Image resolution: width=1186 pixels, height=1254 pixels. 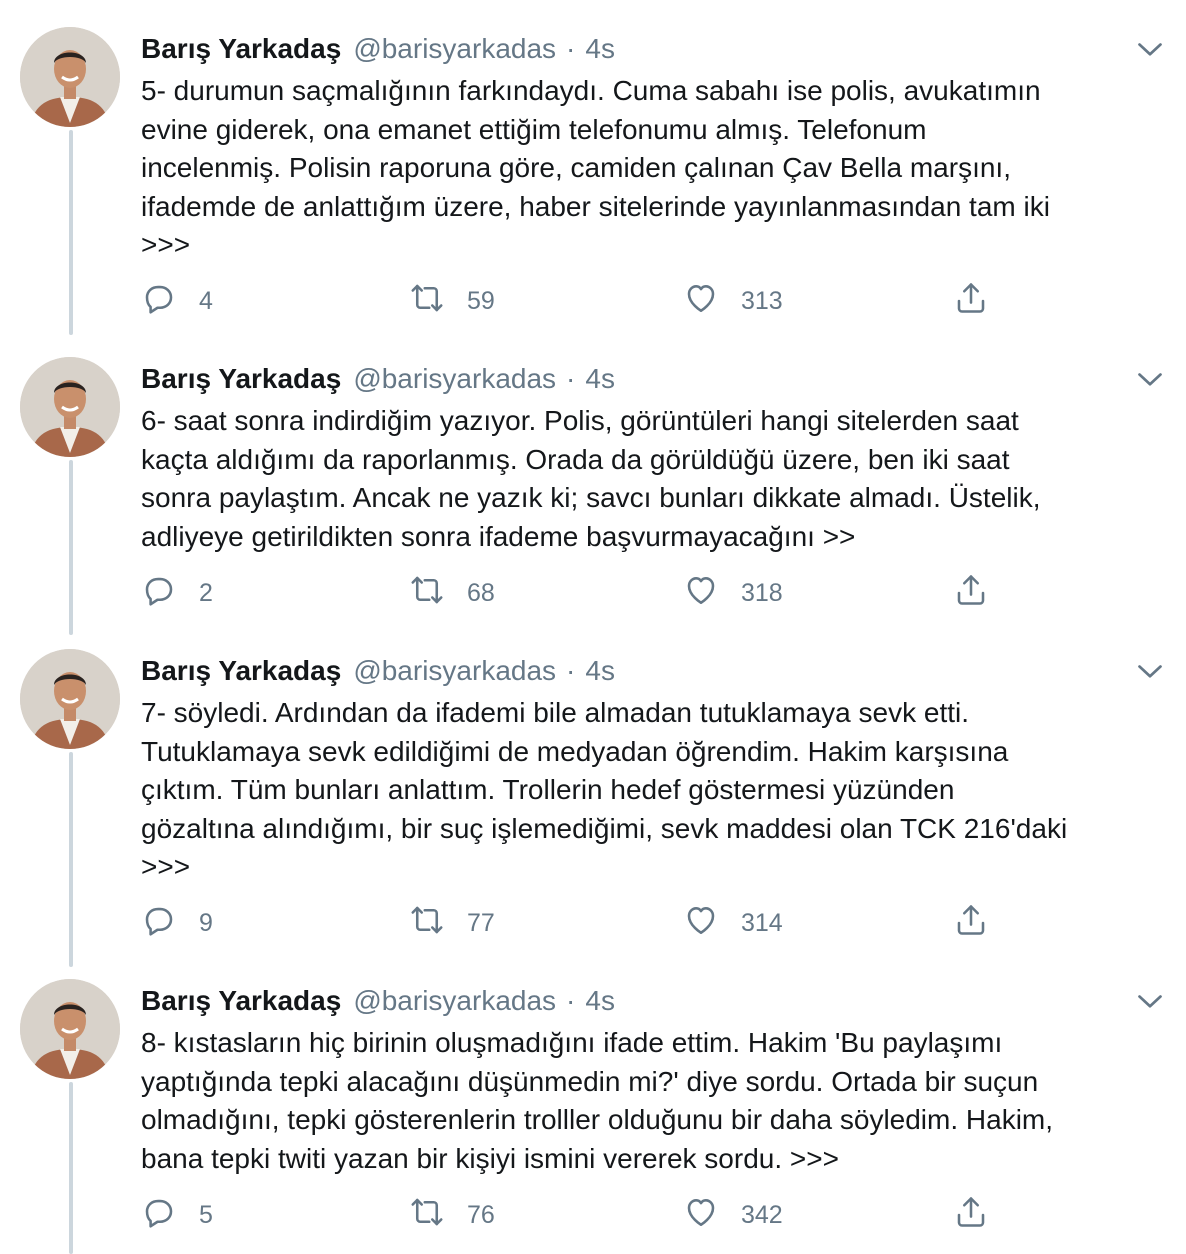 I want to click on reply-count: 5, so click(x=206, y=1214).